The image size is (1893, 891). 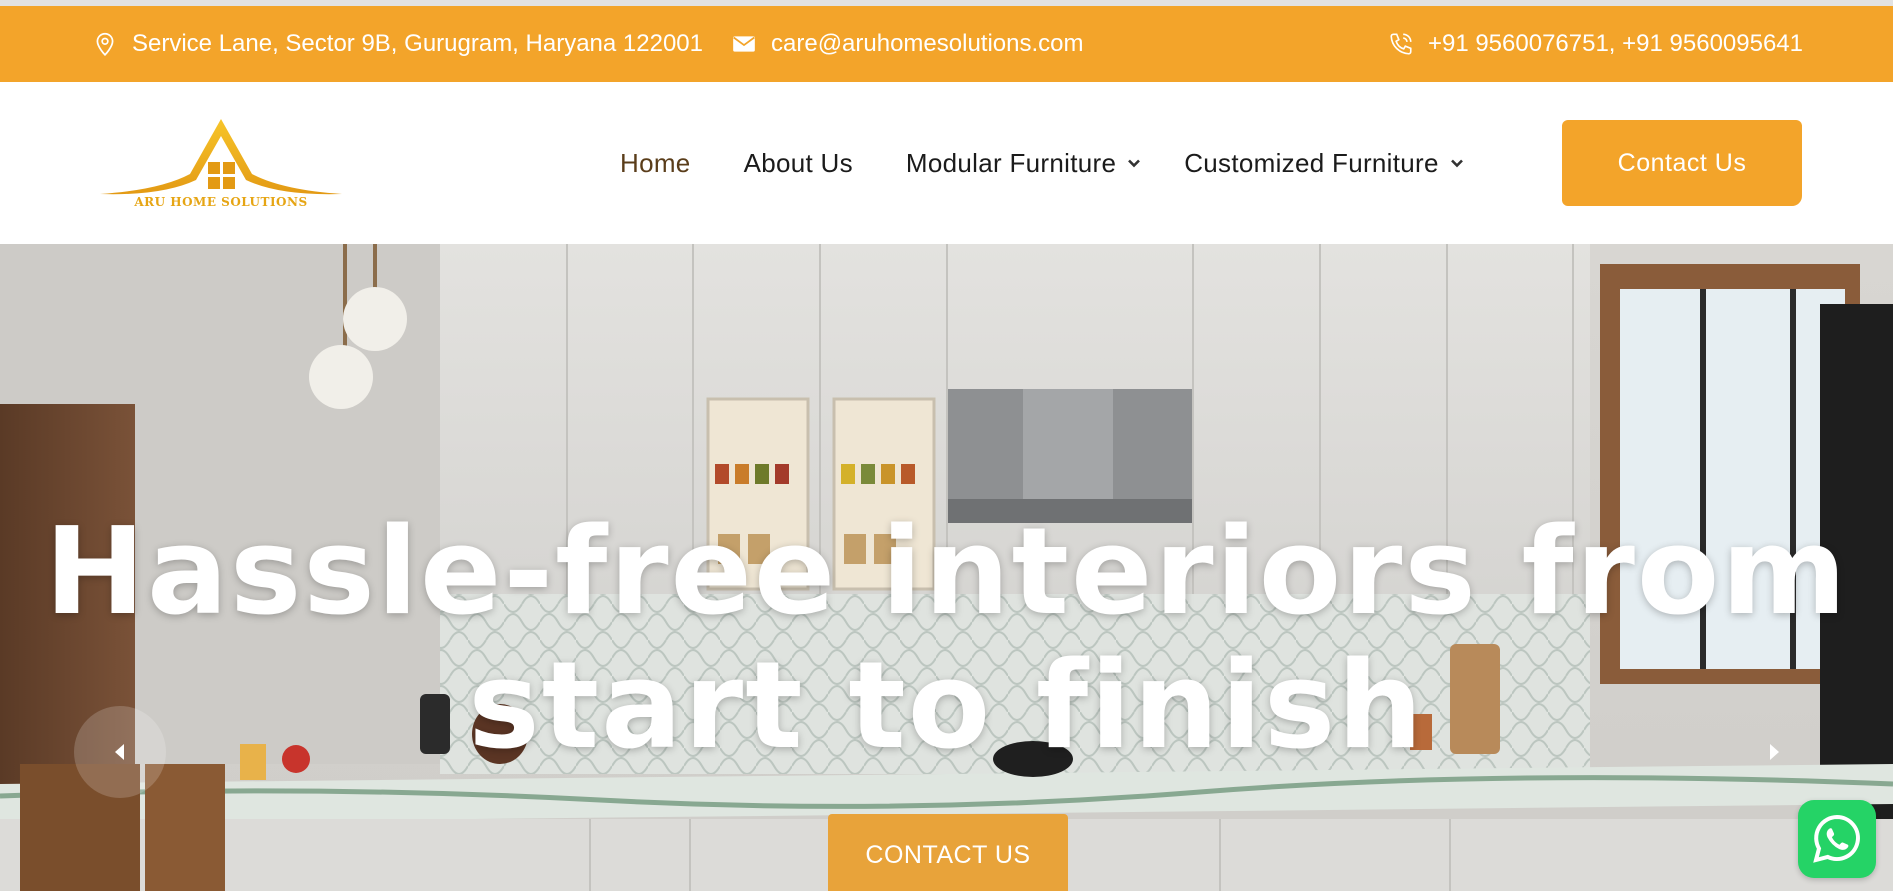 What do you see at coordinates (1311, 162) in the screenshot?
I see `nav-customized-label: Customized Furniture` at bounding box center [1311, 162].